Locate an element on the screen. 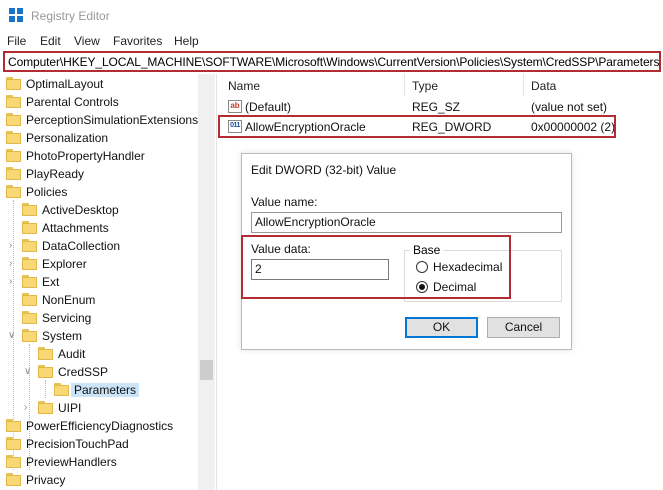 The image size is (663, 490). tree-item-label: Audit is located at coordinates (72, 354).